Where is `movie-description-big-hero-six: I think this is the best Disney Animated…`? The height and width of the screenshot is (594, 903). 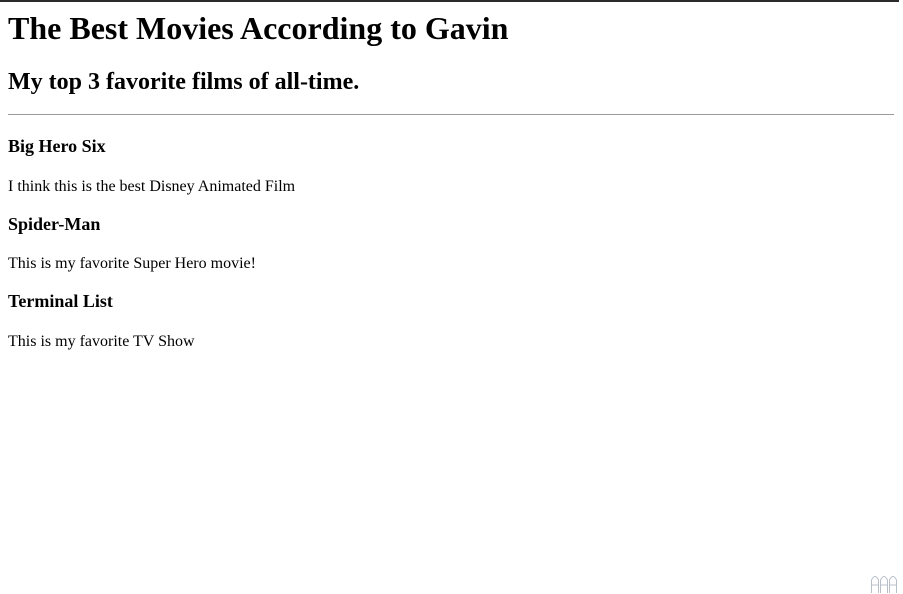
movie-description-big-hero-six: I think this is the best Disney Animated… is located at coordinates (152, 186).